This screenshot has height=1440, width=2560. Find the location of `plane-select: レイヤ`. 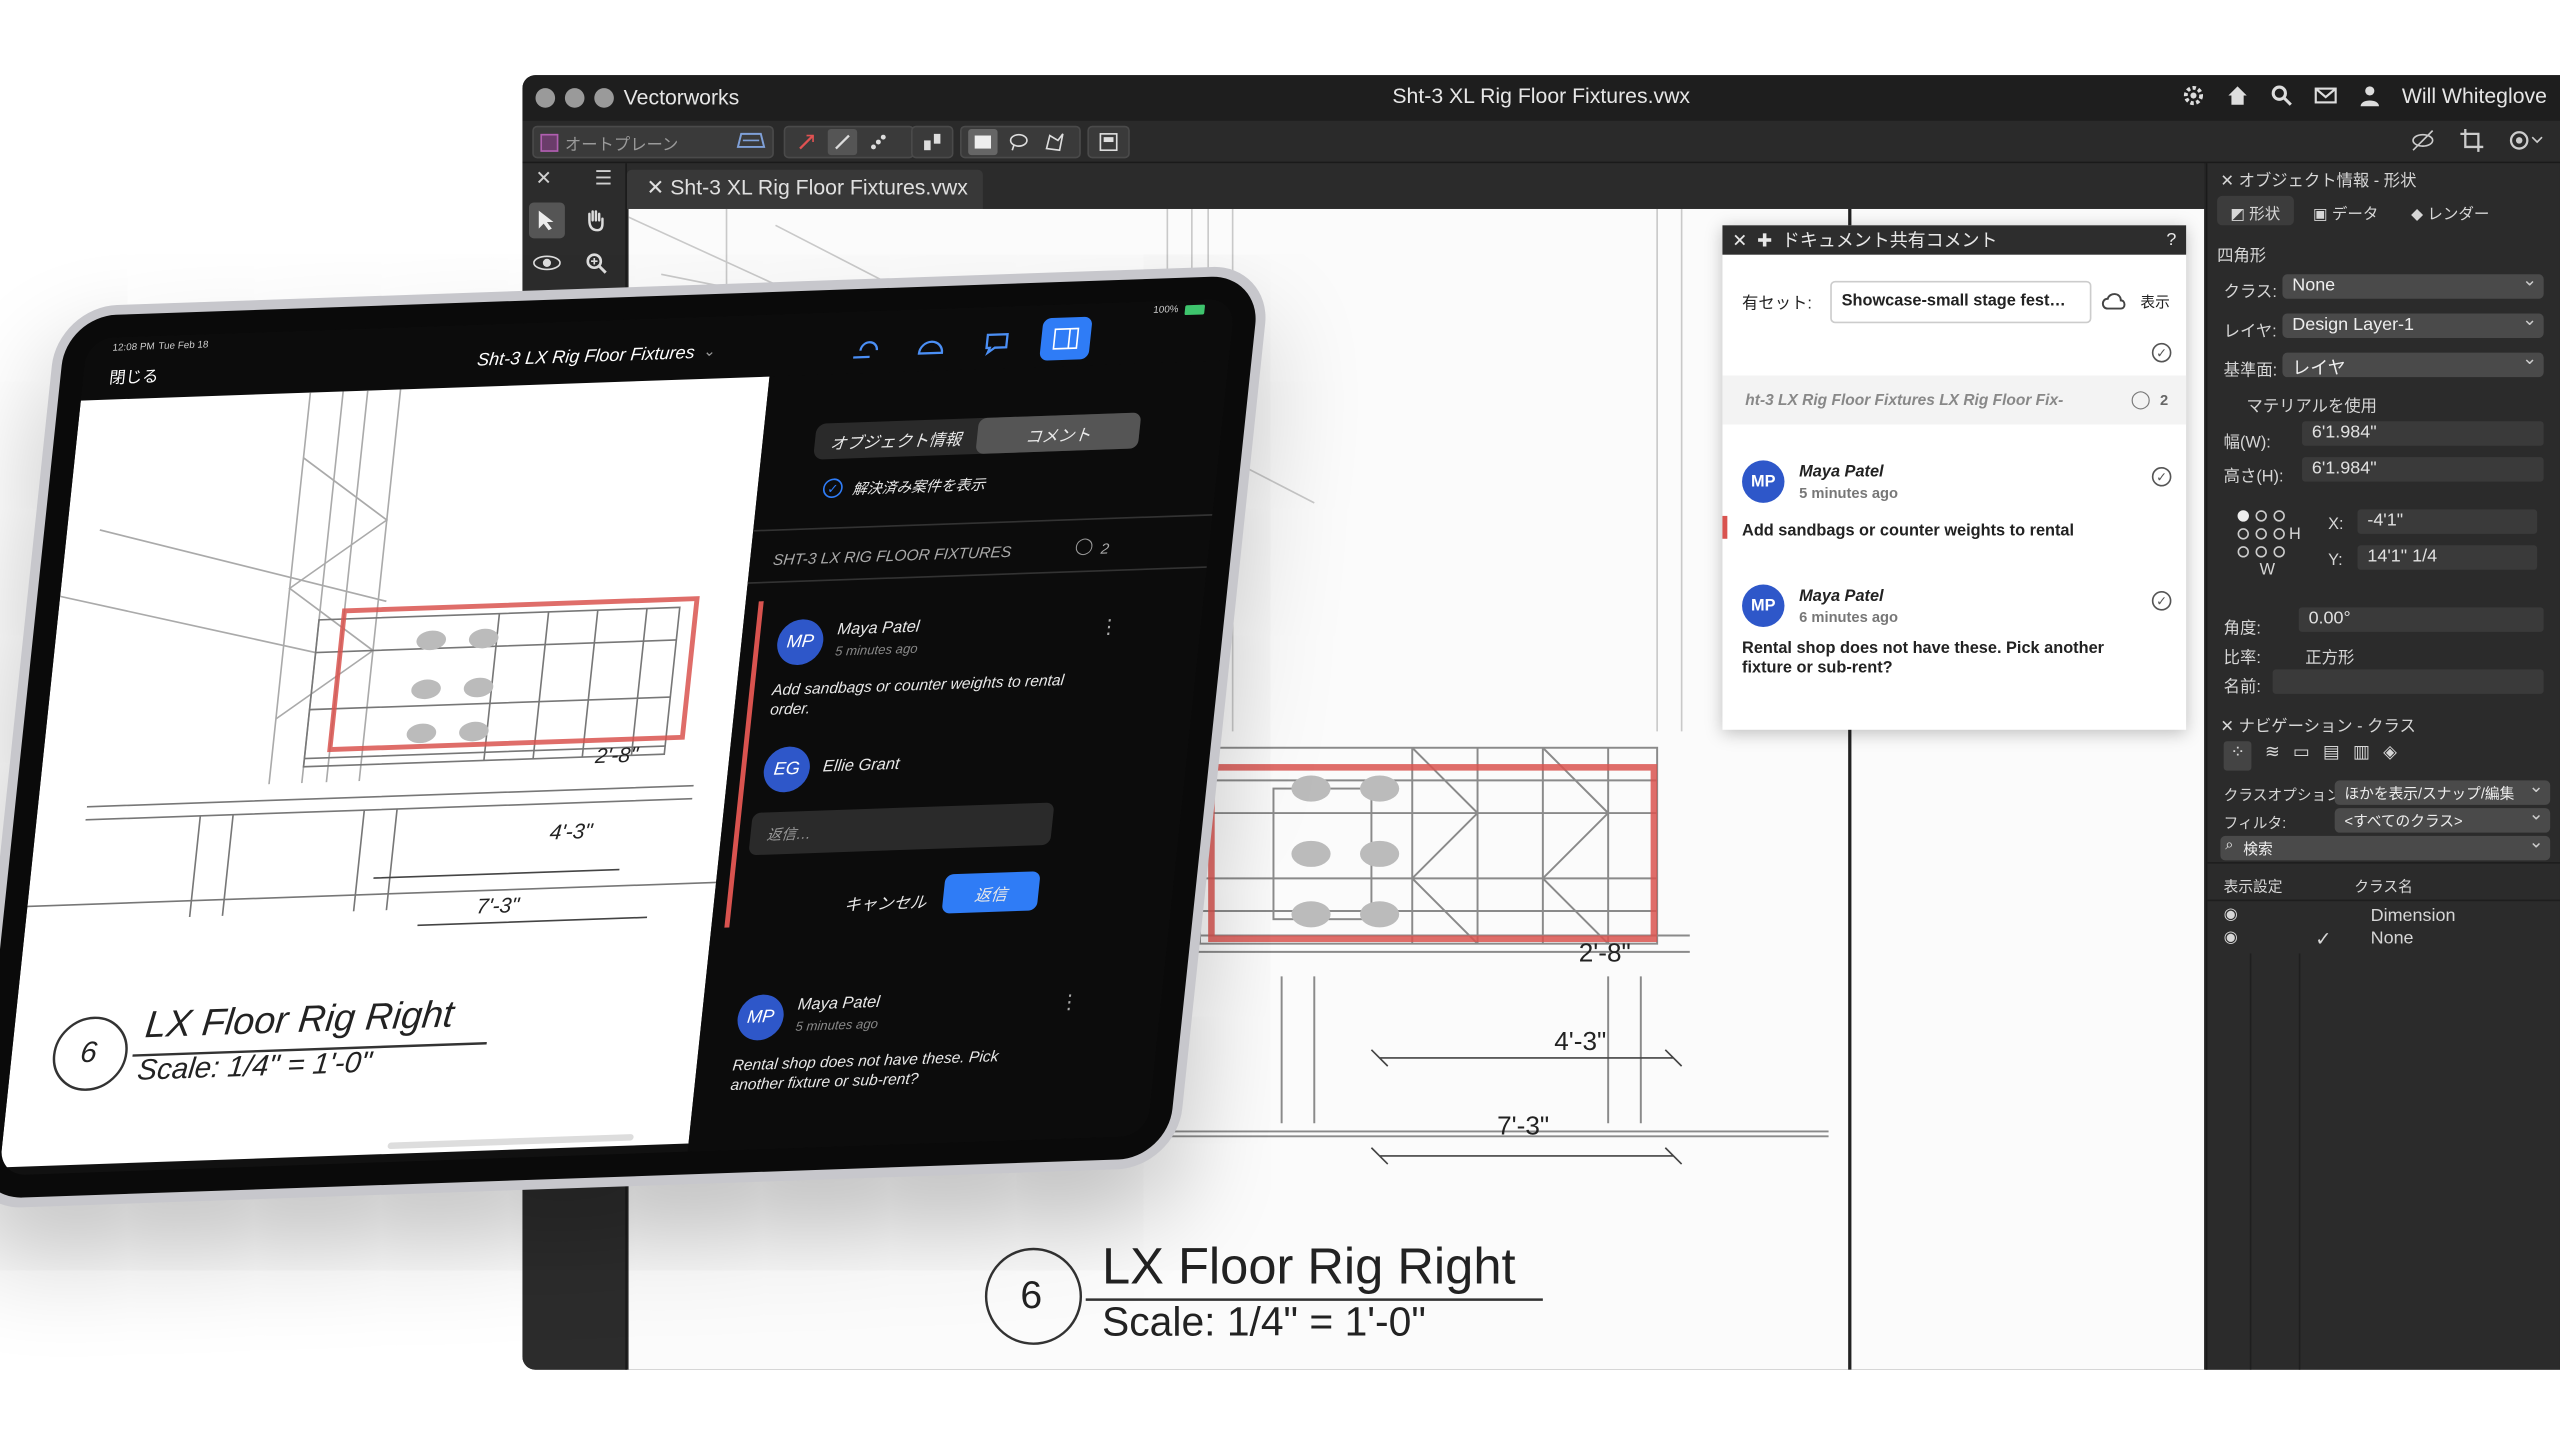

plane-select: レイヤ is located at coordinates (2413, 363).